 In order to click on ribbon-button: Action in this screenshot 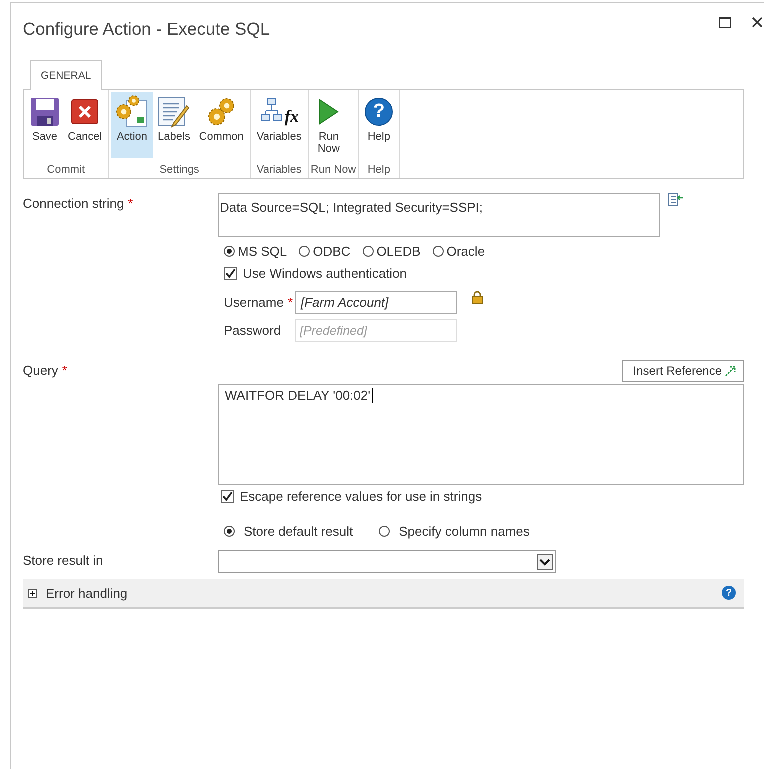, I will do `click(132, 125)`.